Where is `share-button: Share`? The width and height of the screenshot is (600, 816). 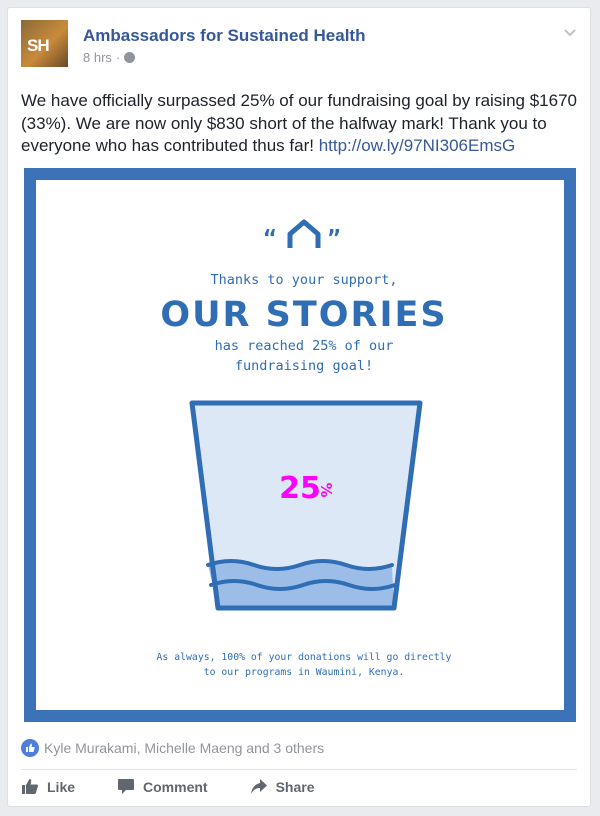
share-button: Share is located at coordinates (282, 786).